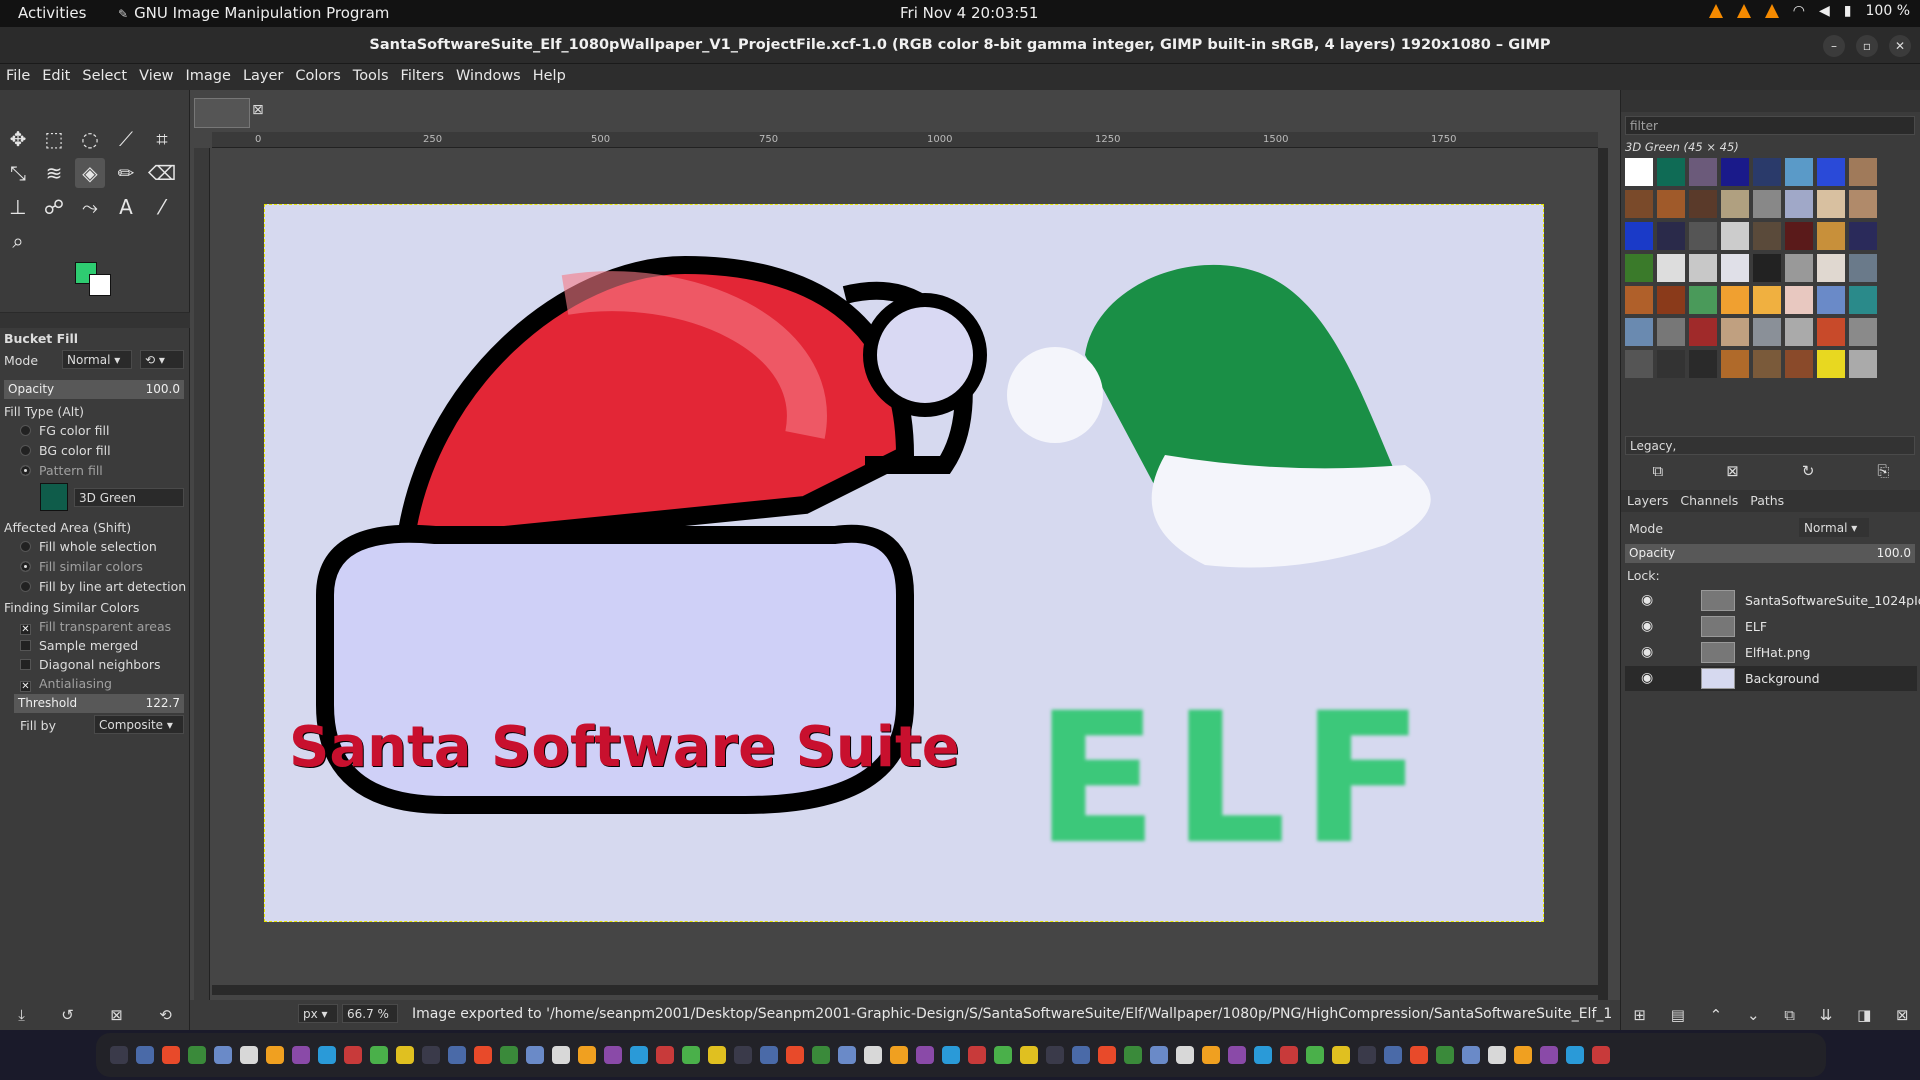  Describe the element at coordinates (263, 77) in the screenshot. I see `menu-layer: Layer` at that location.